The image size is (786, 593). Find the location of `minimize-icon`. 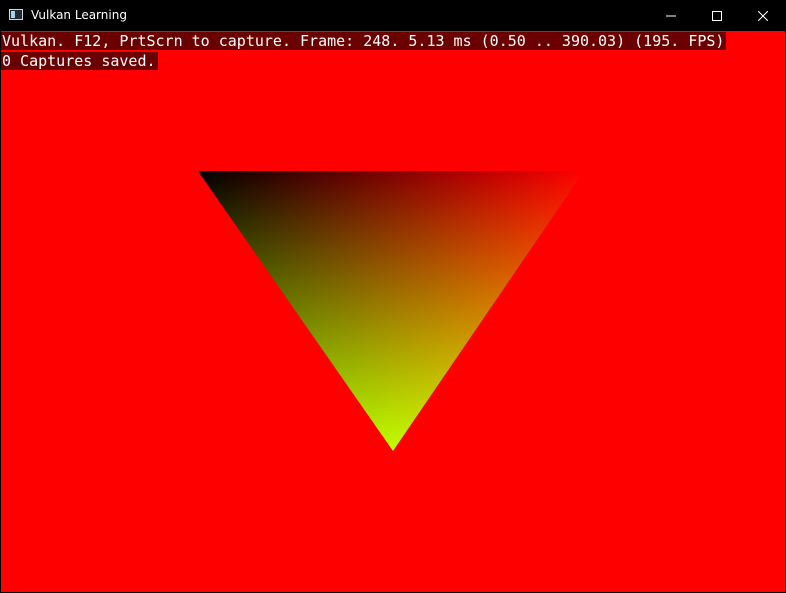

minimize-icon is located at coordinates (671, 15).